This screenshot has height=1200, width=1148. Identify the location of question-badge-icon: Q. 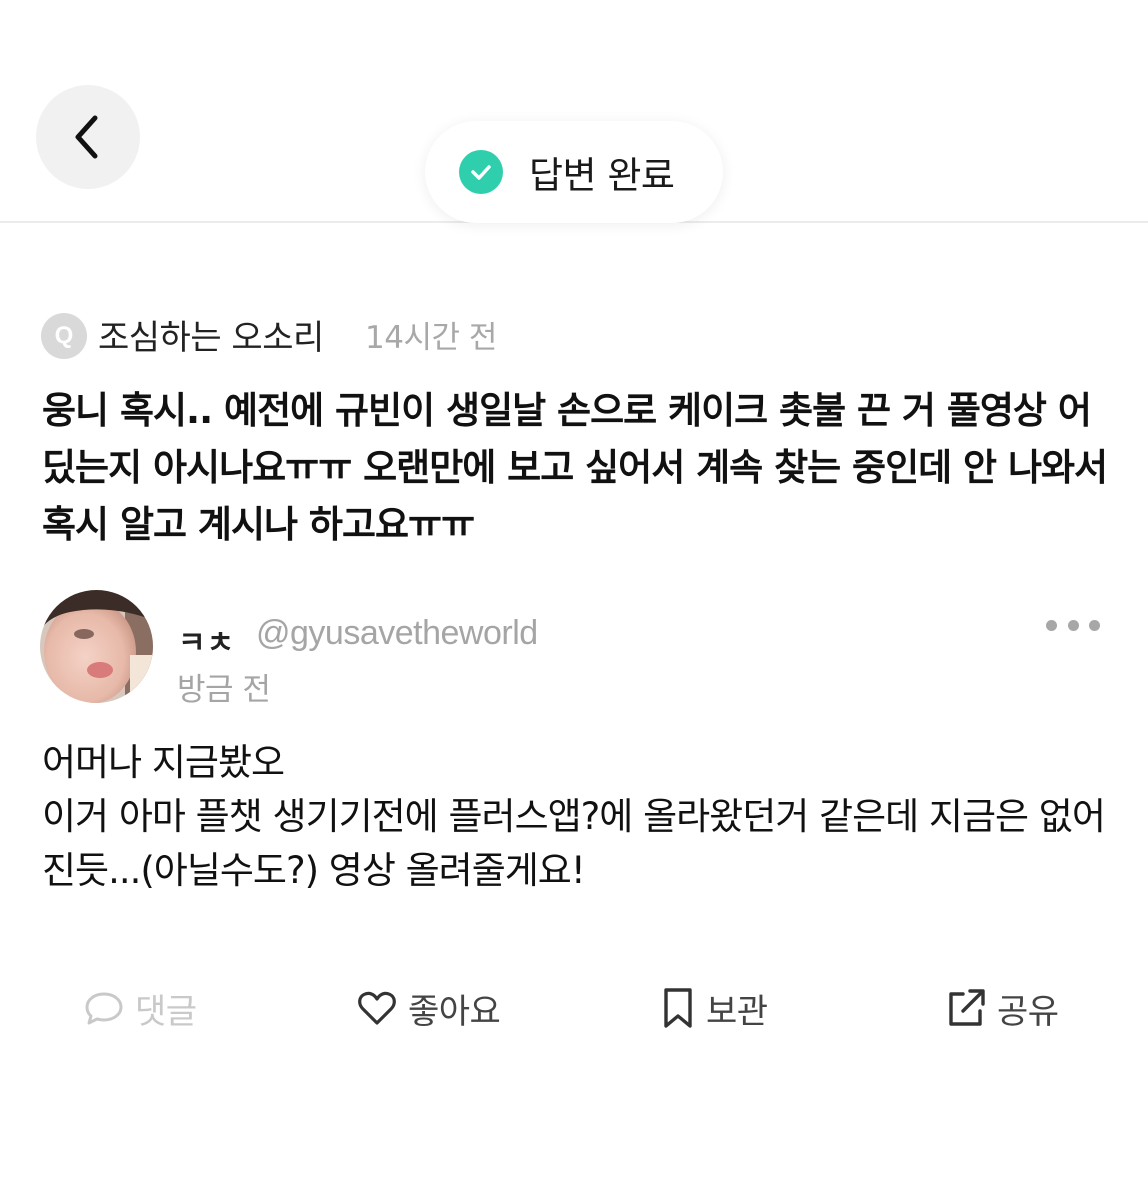
(64, 336).